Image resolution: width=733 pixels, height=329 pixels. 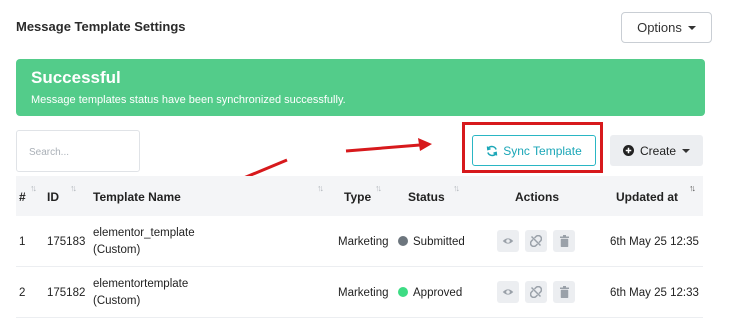 I want to click on page-title: Message Template Settings, so click(x=101, y=26).